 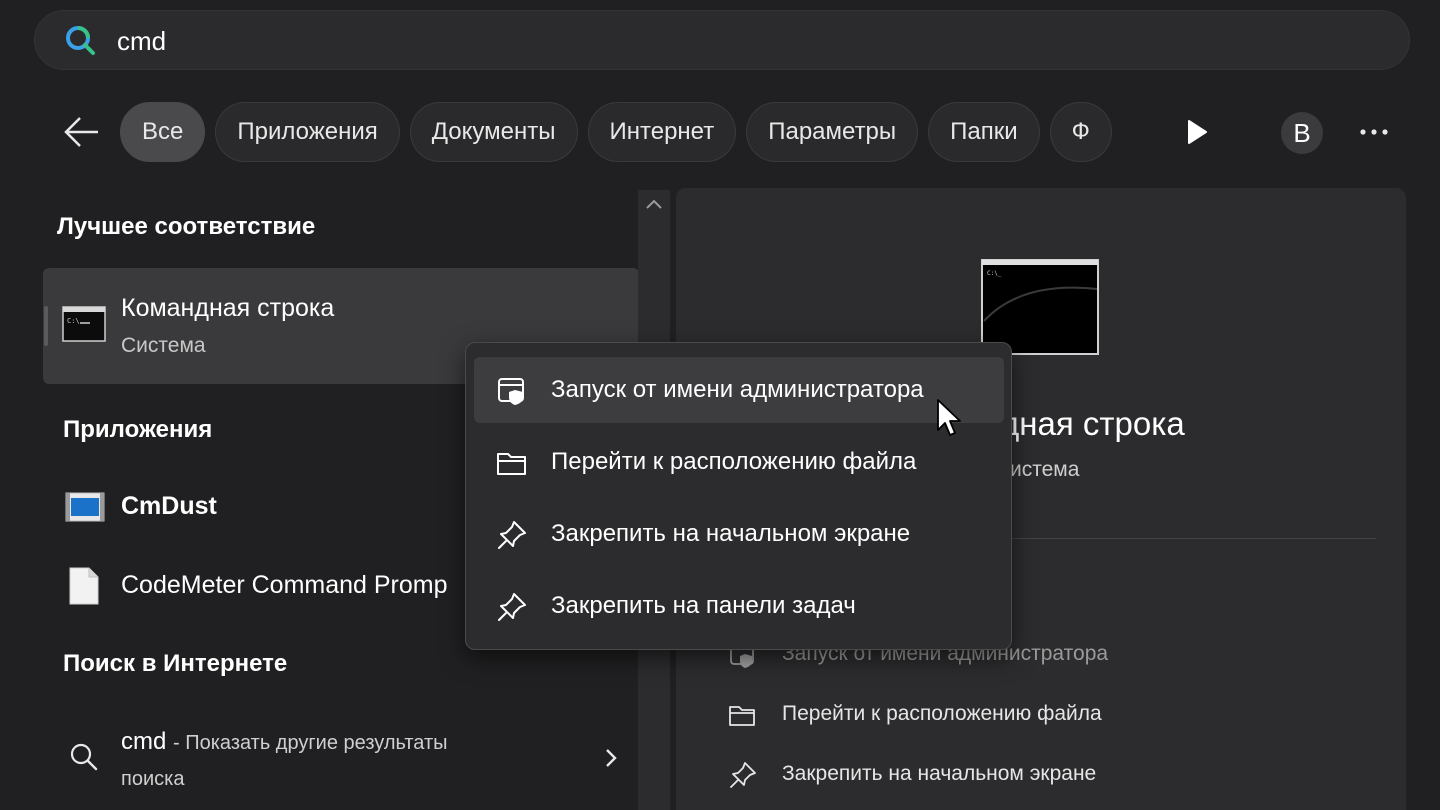 I want to click on preview-title: дная строка, so click(x=1092, y=423).